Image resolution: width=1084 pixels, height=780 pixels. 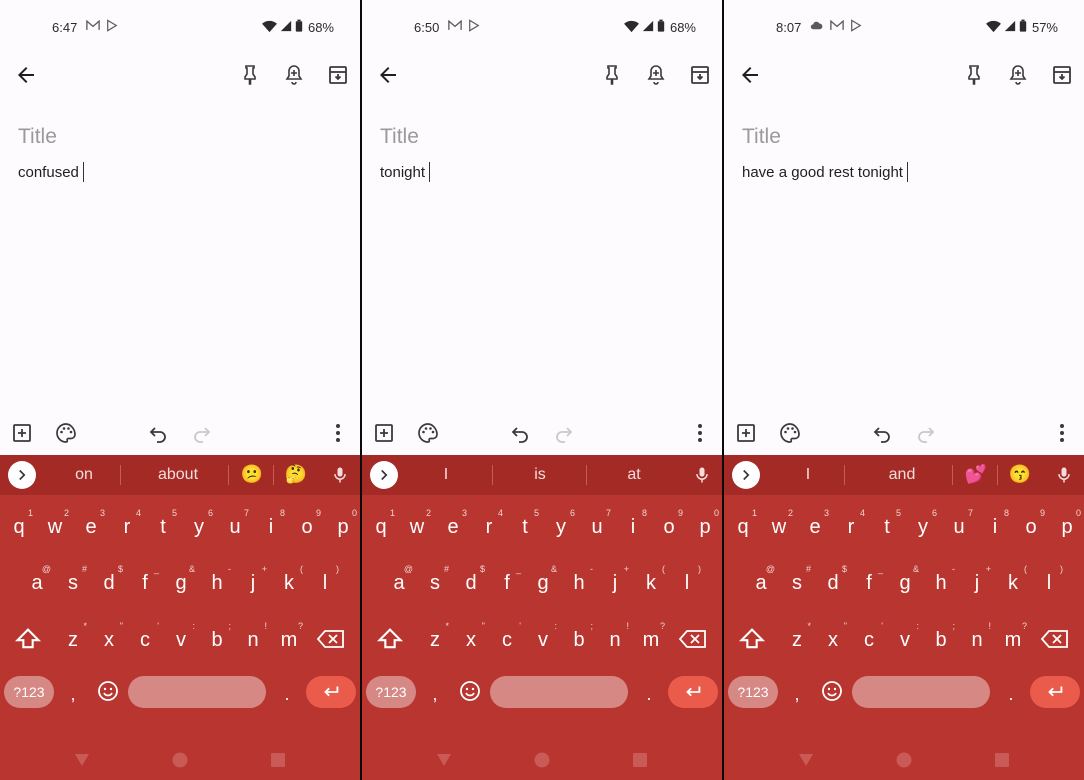 What do you see at coordinates (109, 579) in the screenshot?
I see `key-d: $ d` at bounding box center [109, 579].